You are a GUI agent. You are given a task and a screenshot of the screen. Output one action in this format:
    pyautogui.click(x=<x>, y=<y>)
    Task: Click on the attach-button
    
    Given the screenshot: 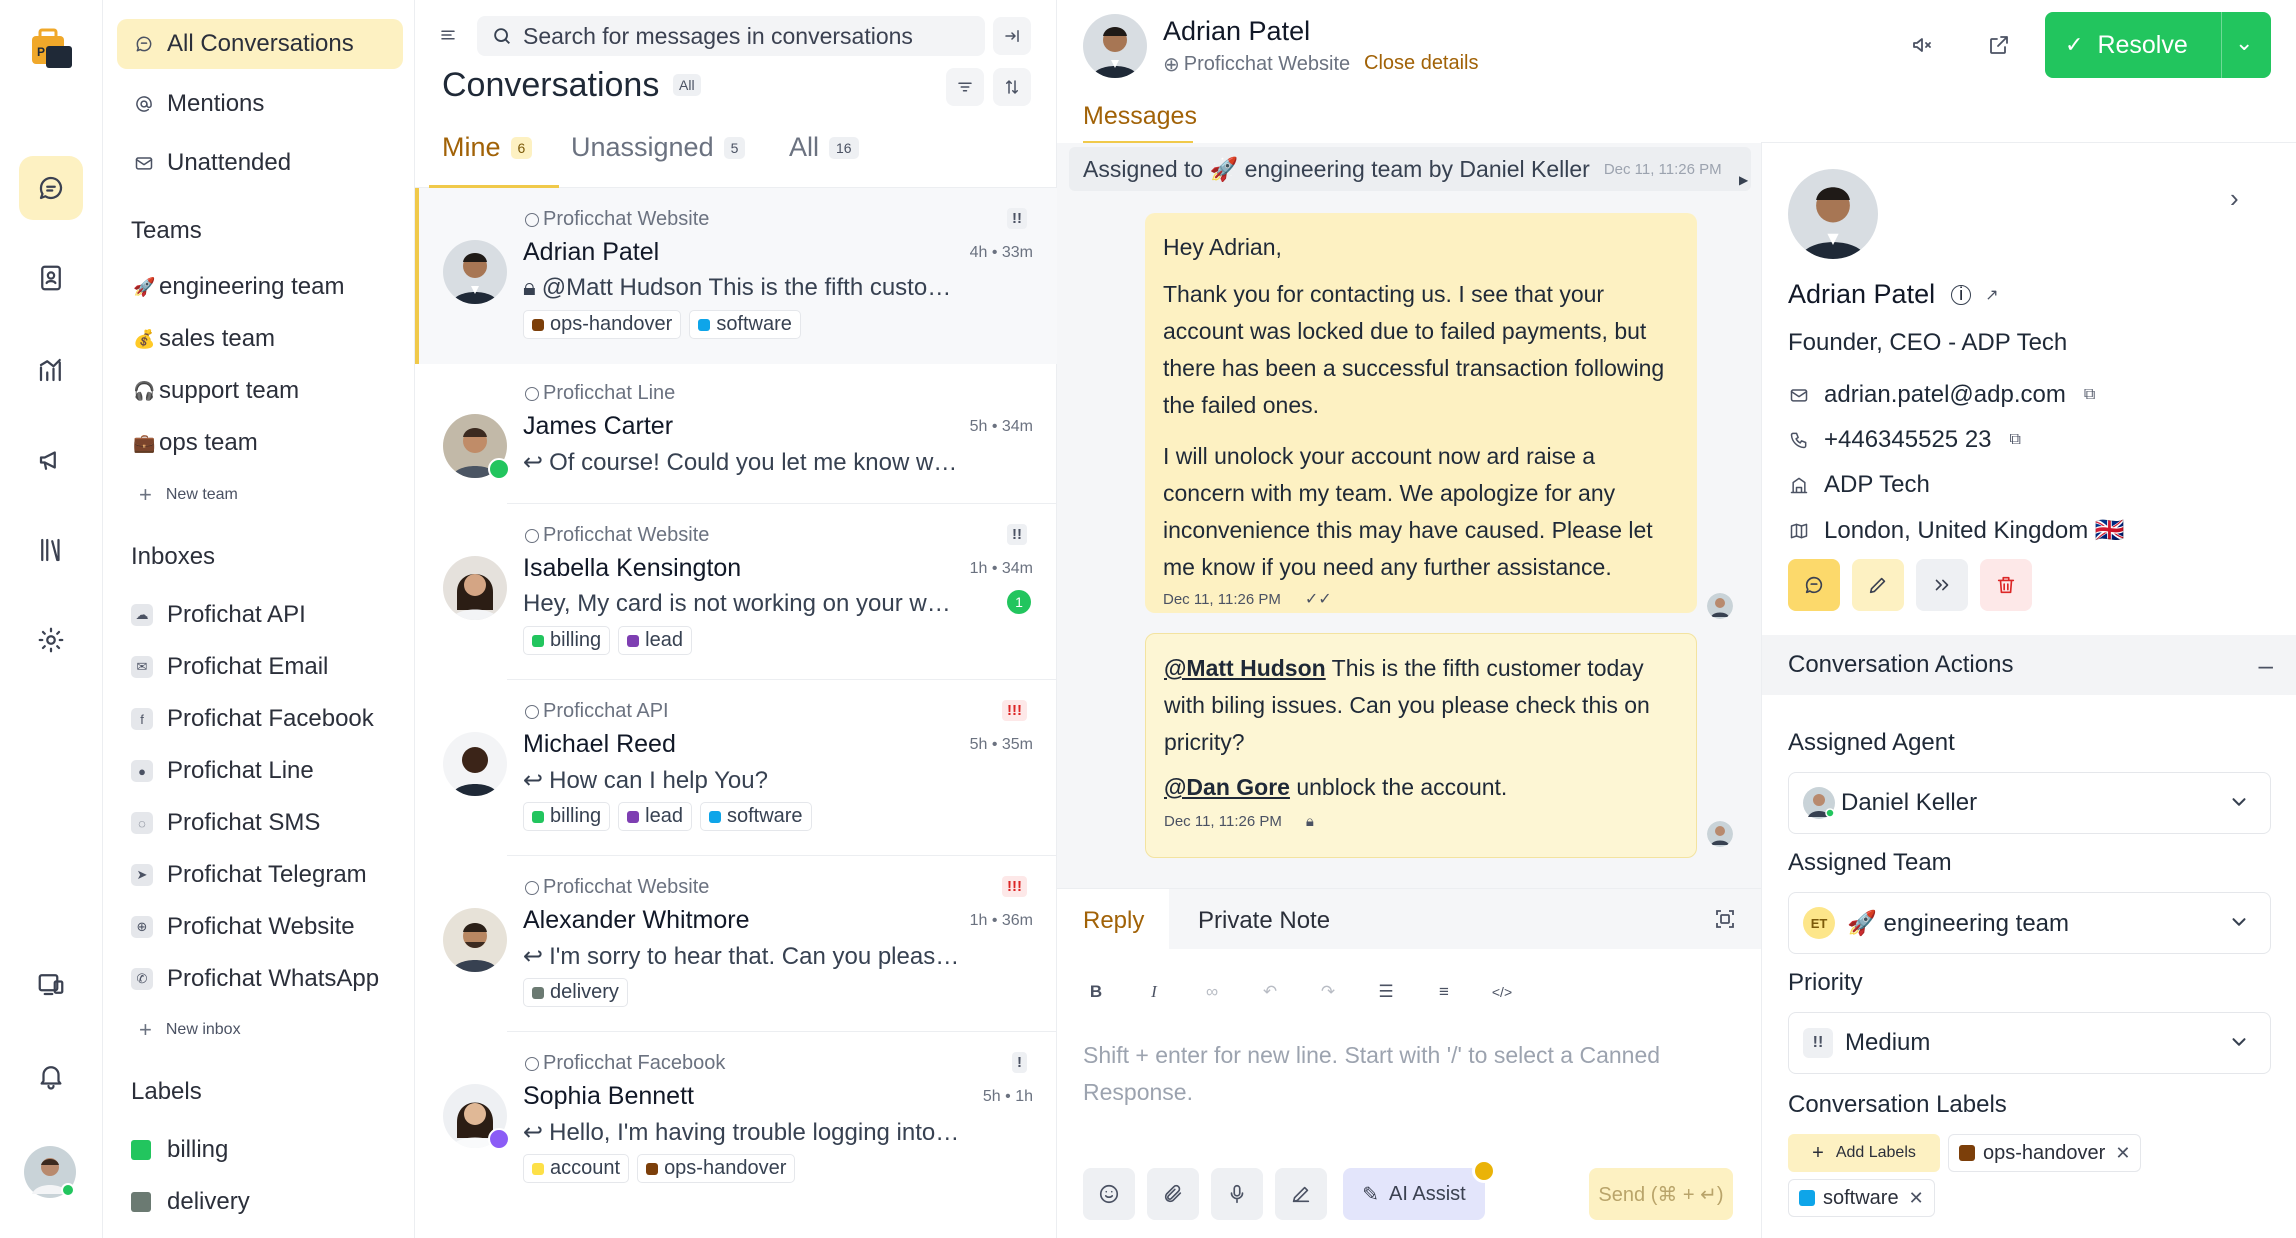 What is the action you would take?
    pyautogui.click(x=1173, y=1194)
    